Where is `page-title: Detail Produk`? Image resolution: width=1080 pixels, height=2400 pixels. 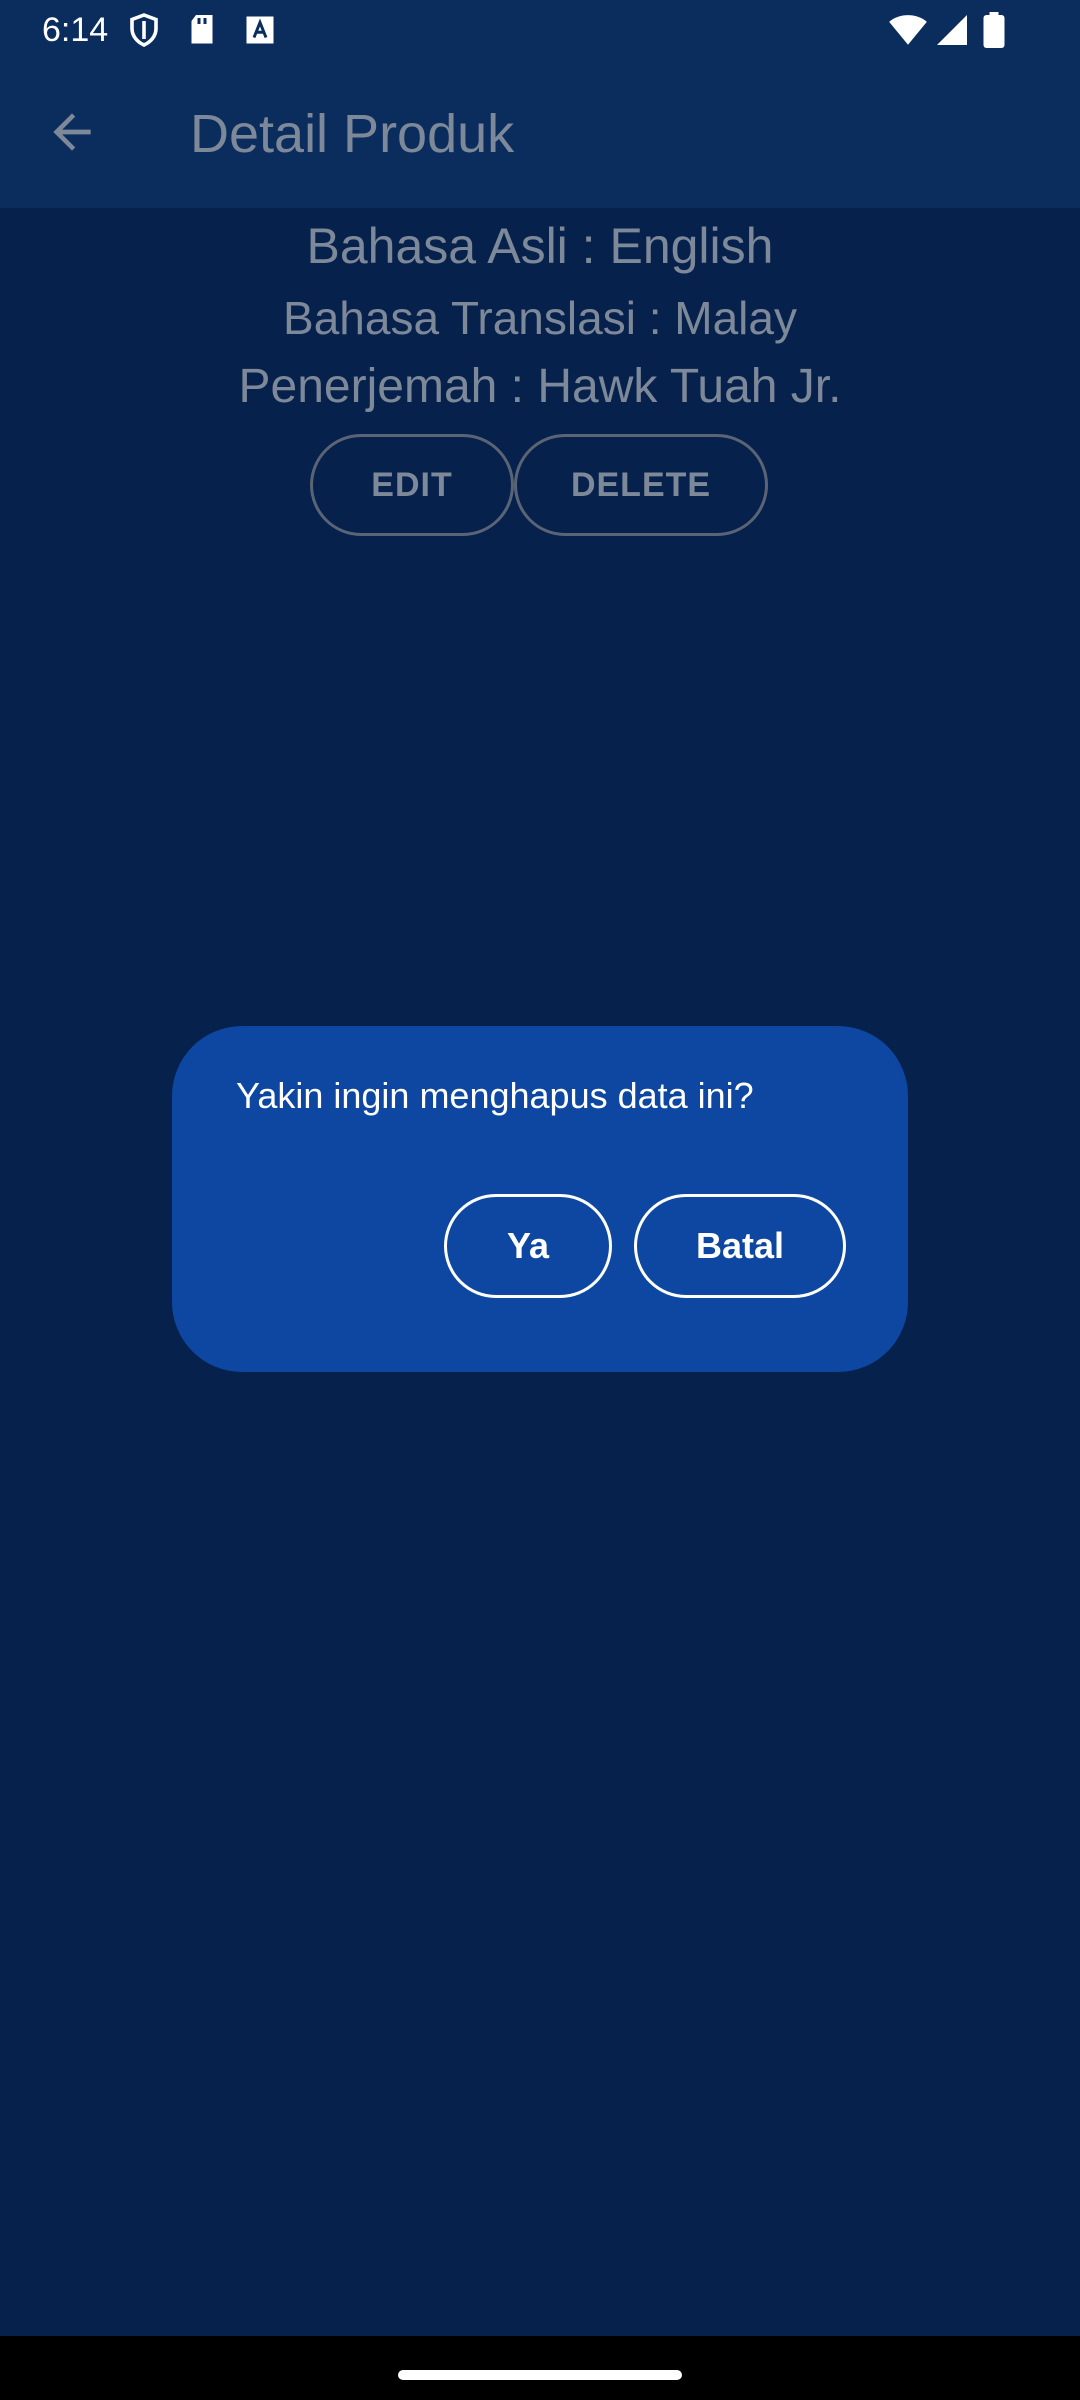
page-title: Detail Produk is located at coordinates (352, 134).